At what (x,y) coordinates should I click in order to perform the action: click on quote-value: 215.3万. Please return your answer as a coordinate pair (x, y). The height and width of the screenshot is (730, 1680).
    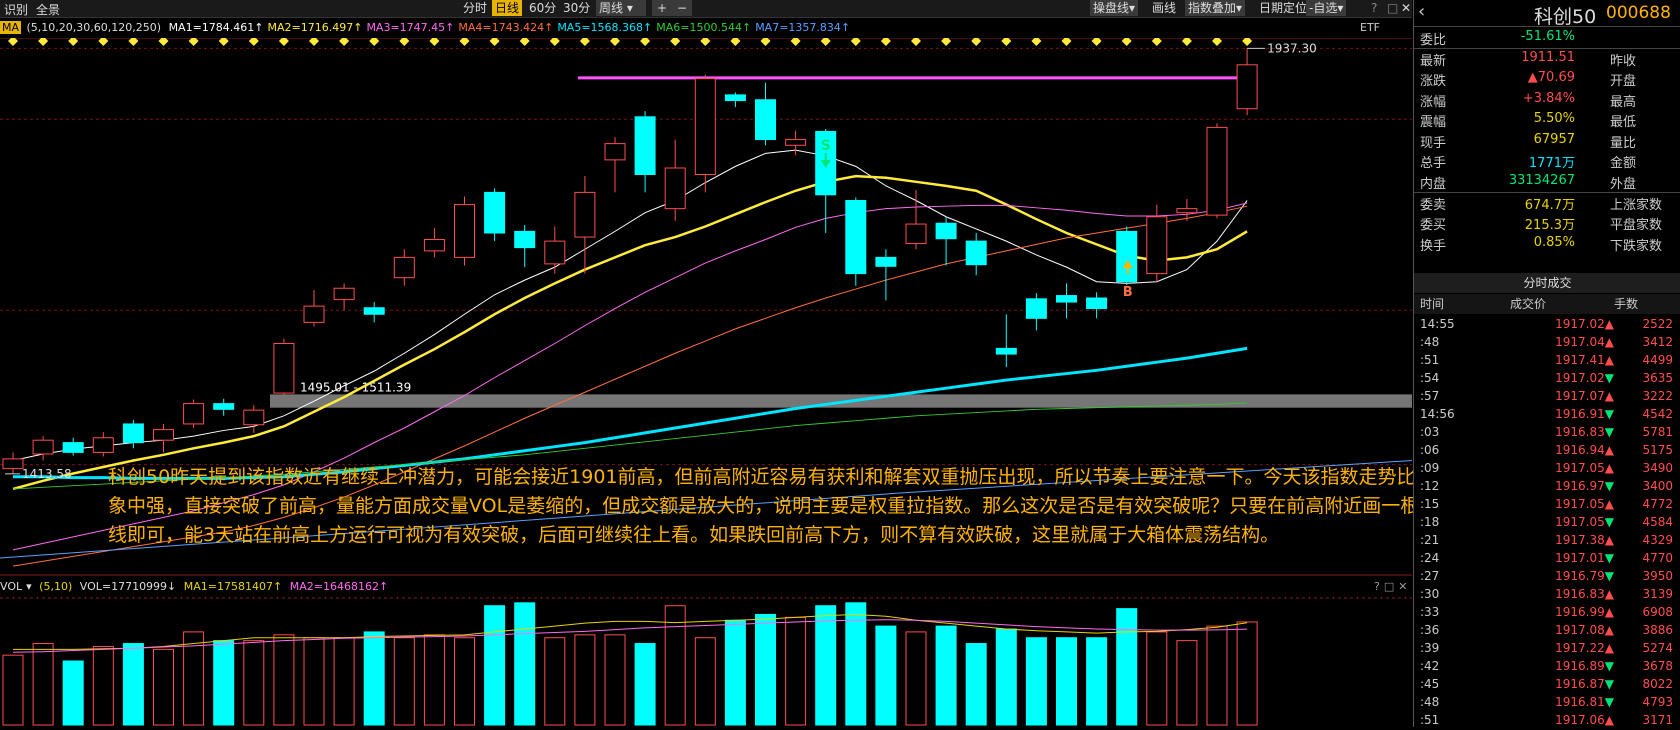
    Looking at the image, I should click on (1549, 225).